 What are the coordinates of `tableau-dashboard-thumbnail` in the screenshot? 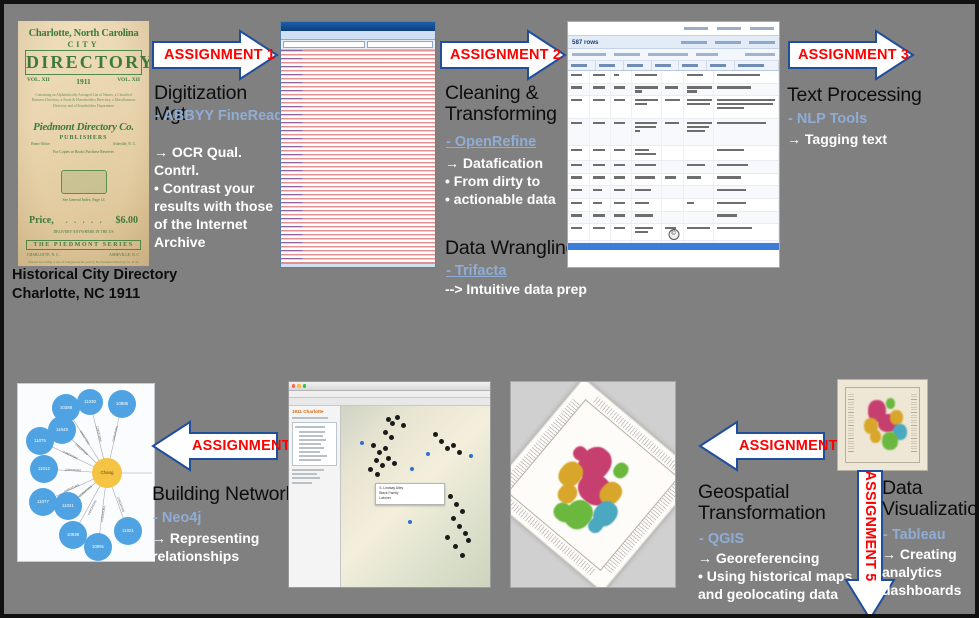 It's located at (882, 425).